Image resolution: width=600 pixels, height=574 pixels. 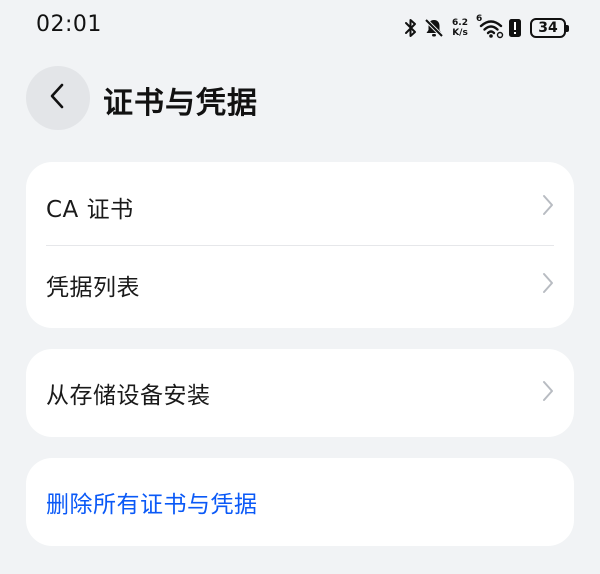 What do you see at coordinates (300, 28) in the screenshot?
I see `status-bar: 02:01 6.2 K/s 6 34` at bounding box center [300, 28].